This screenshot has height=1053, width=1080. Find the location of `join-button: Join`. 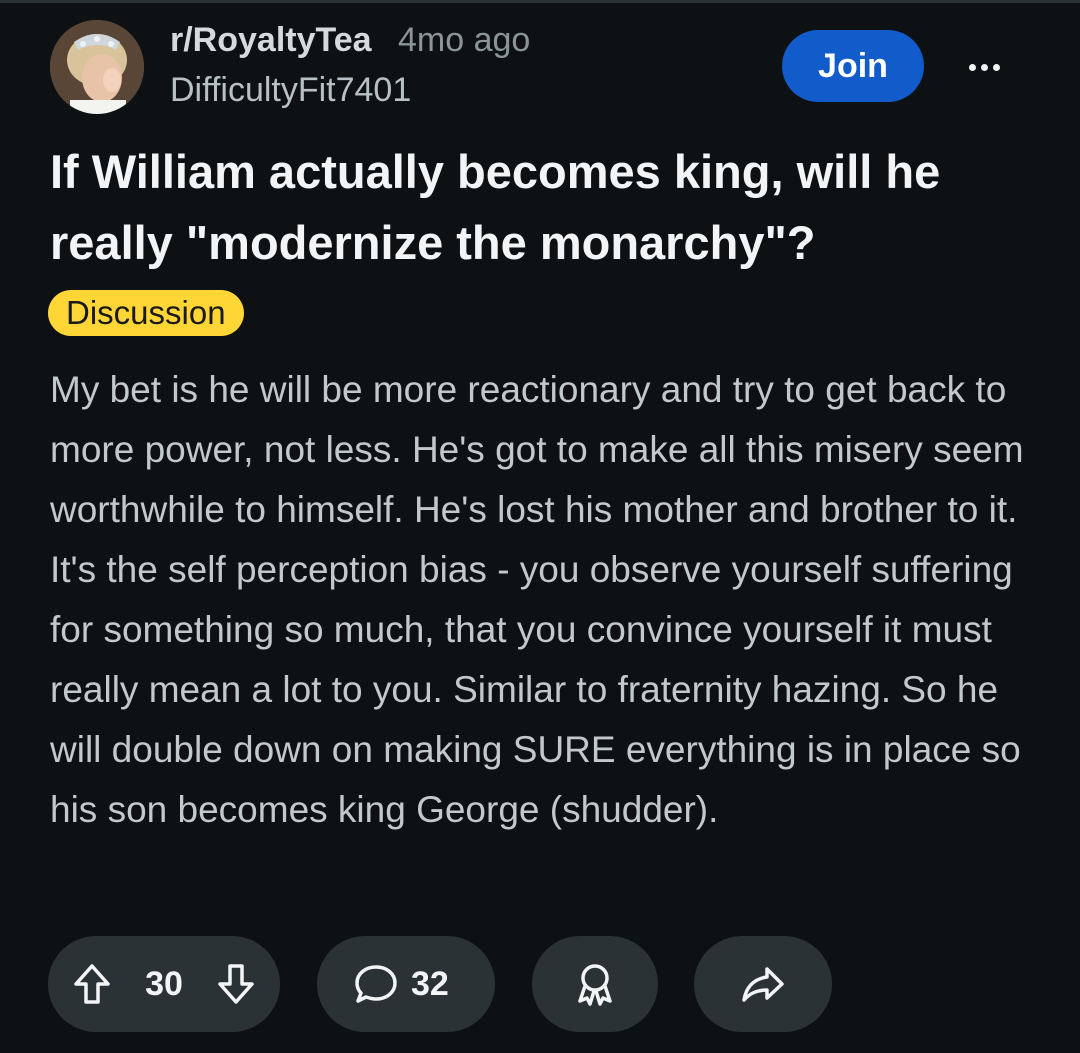

join-button: Join is located at coordinates (853, 66).